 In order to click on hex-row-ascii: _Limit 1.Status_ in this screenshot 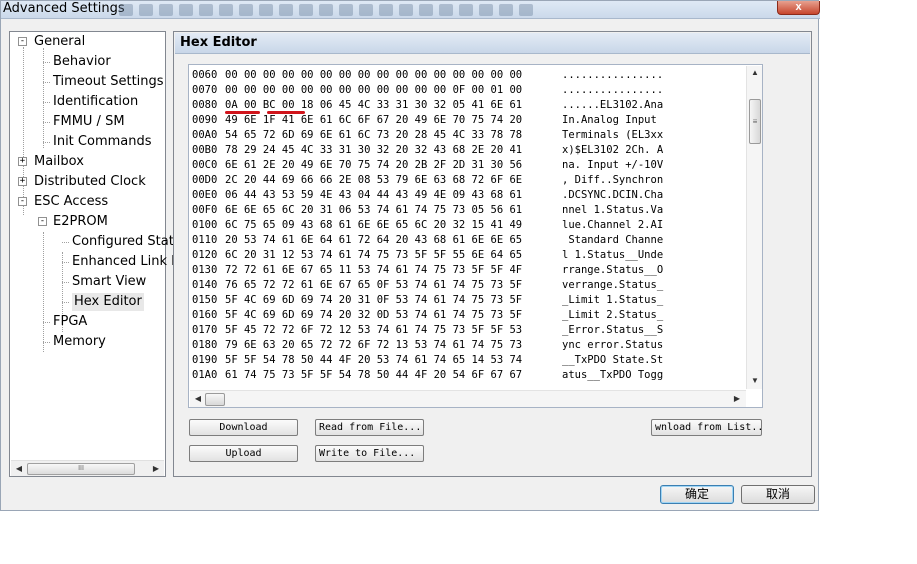, I will do `click(612, 300)`.